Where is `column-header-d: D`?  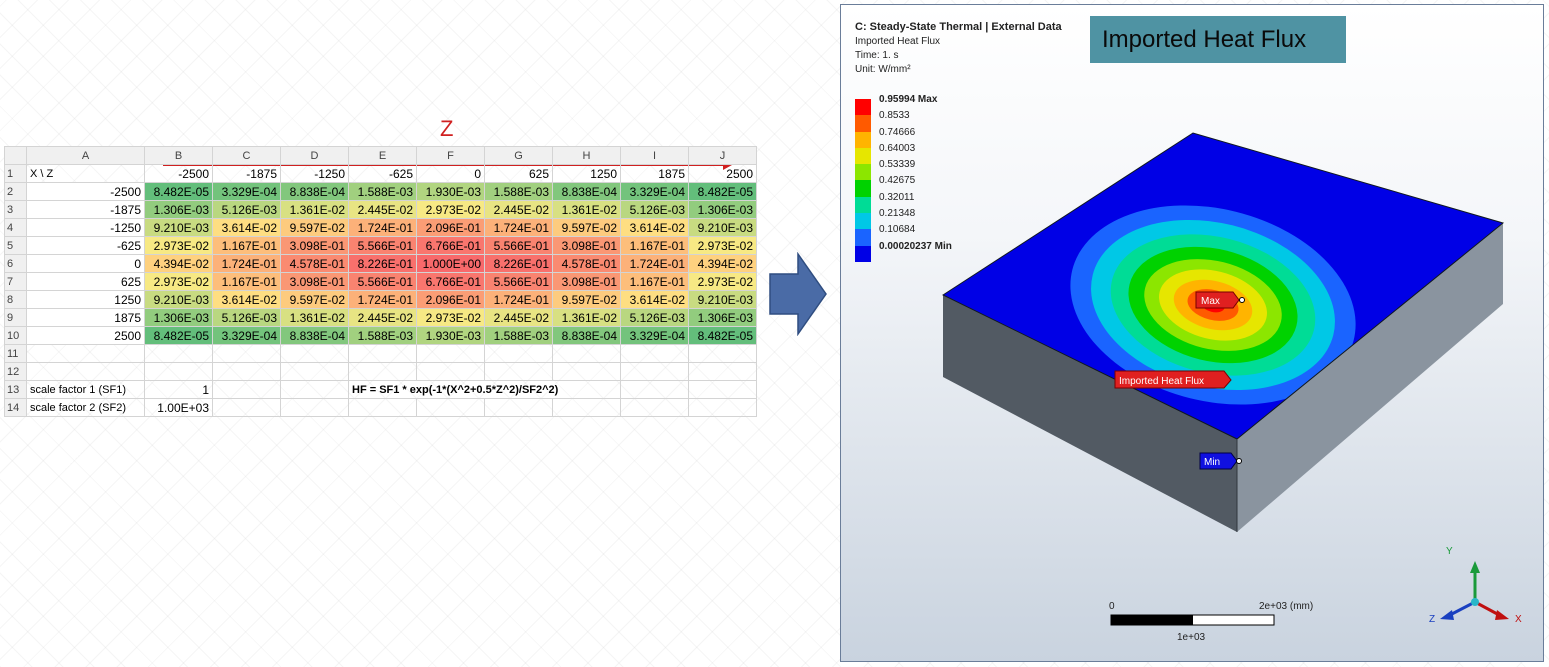
column-header-d: D is located at coordinates (314, 155).